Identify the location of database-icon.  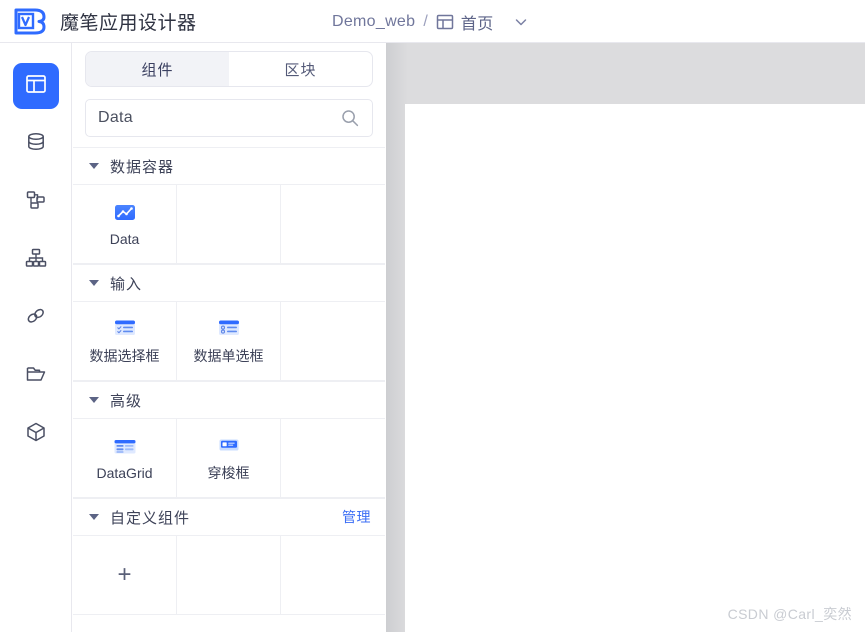
(36, 144).